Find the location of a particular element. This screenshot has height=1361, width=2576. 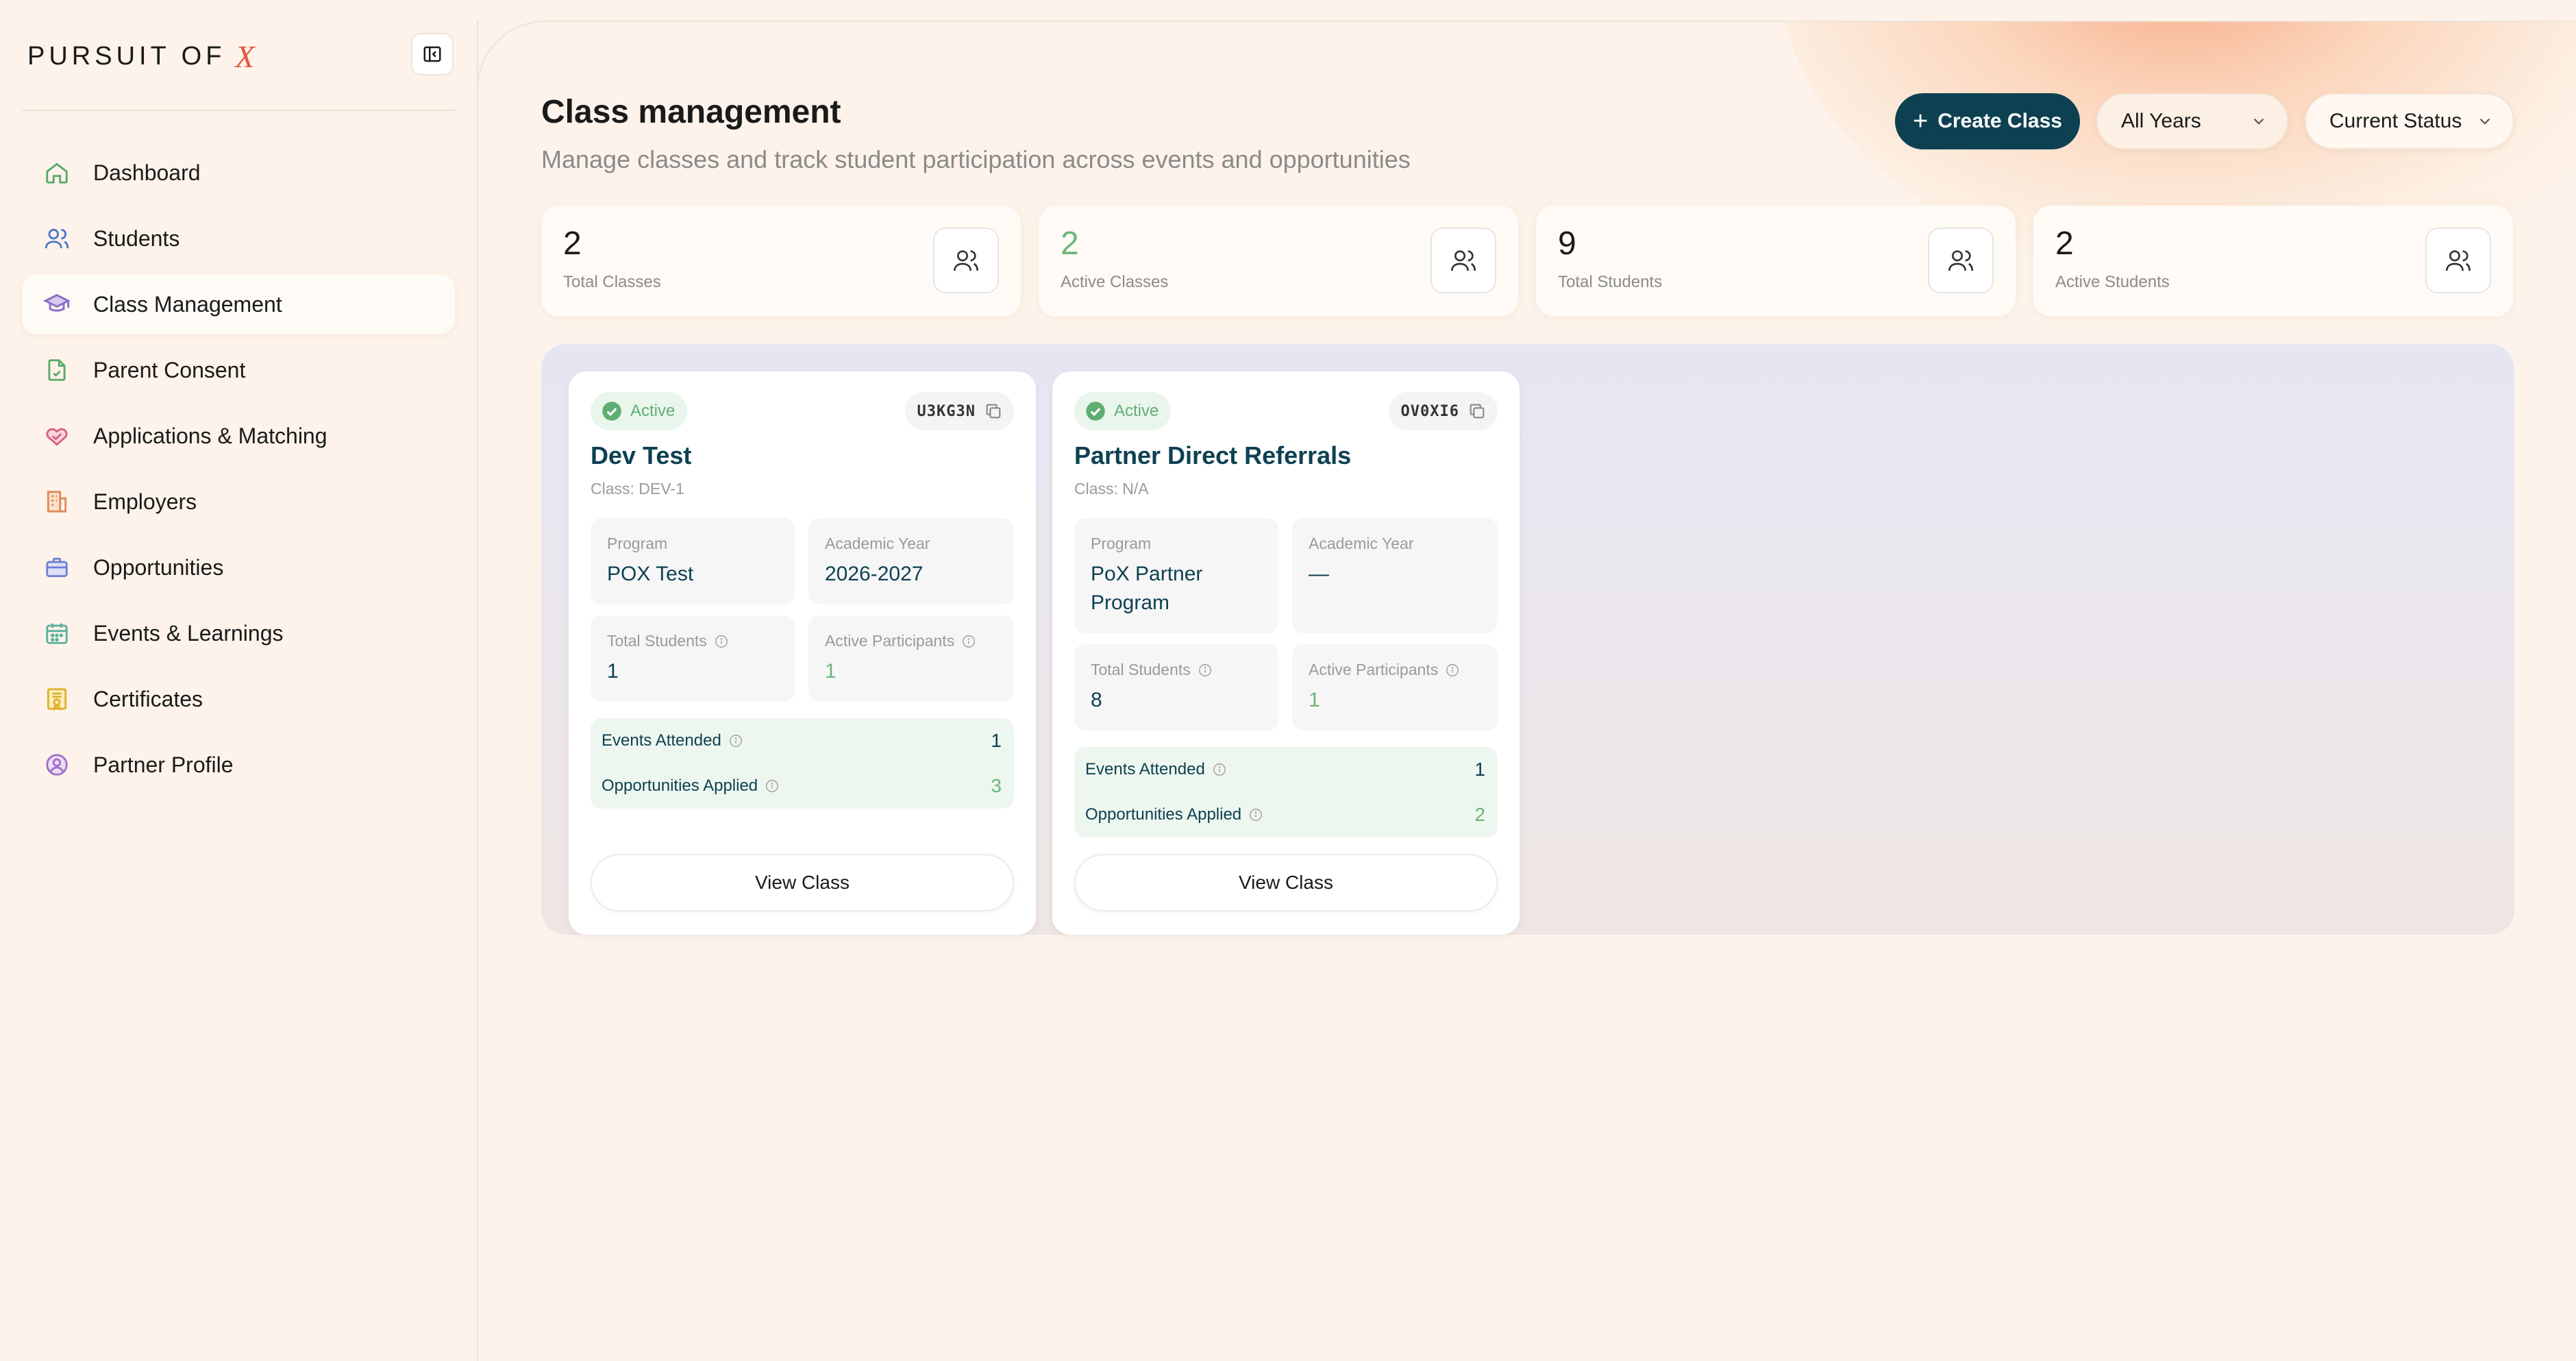

events-attended-label: Events Attended is located at coordinates (1145, 769).